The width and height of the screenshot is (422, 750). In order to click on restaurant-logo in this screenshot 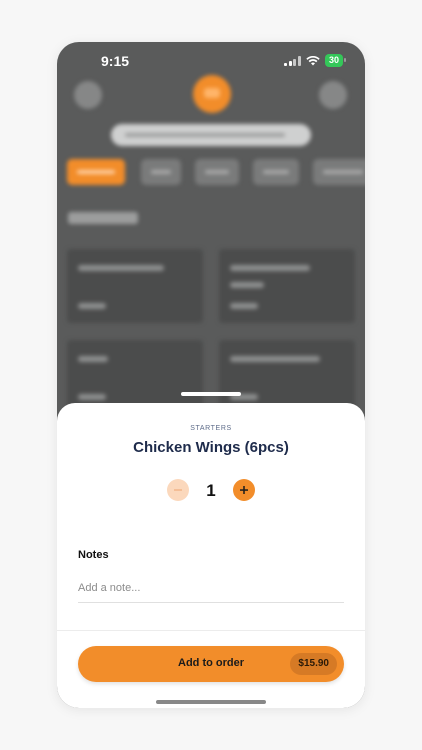, I will do `click(212, 94)`.